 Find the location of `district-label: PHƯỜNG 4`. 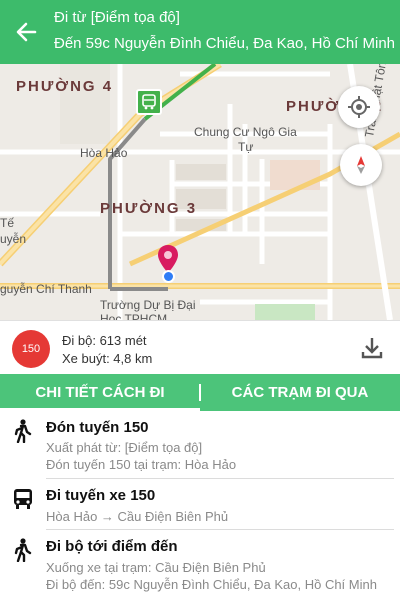

district-label: PHƯỜNG 4 is located at coordinates (65, 86).